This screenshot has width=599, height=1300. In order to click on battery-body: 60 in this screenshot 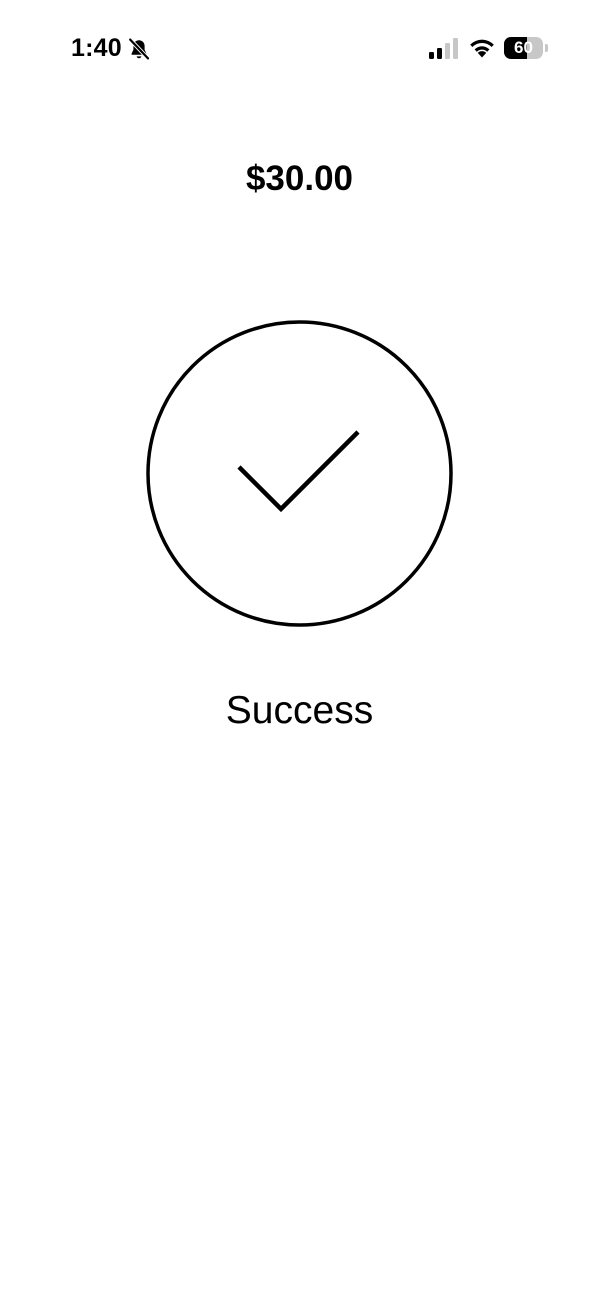, I will do `click(523, 48)`.